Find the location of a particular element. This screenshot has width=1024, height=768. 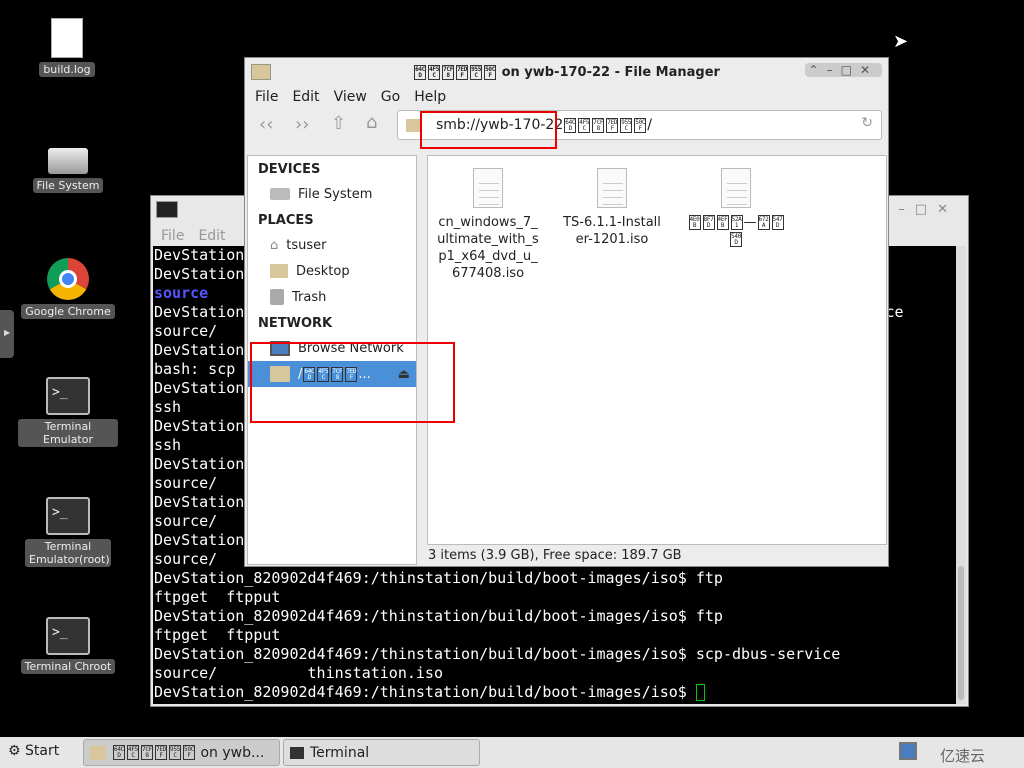

forward-icon: ›› is located at coordinates (302, 124).